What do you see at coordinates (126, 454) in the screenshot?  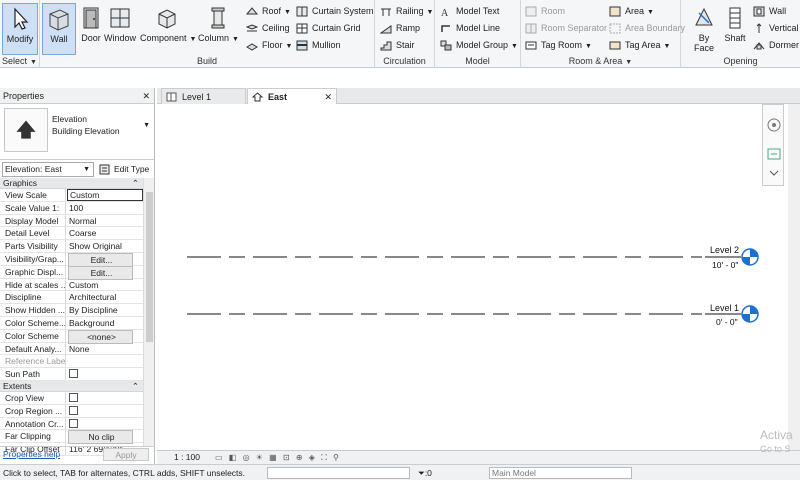 I see `apply-button: Apply` at bounding box center [126, 454].